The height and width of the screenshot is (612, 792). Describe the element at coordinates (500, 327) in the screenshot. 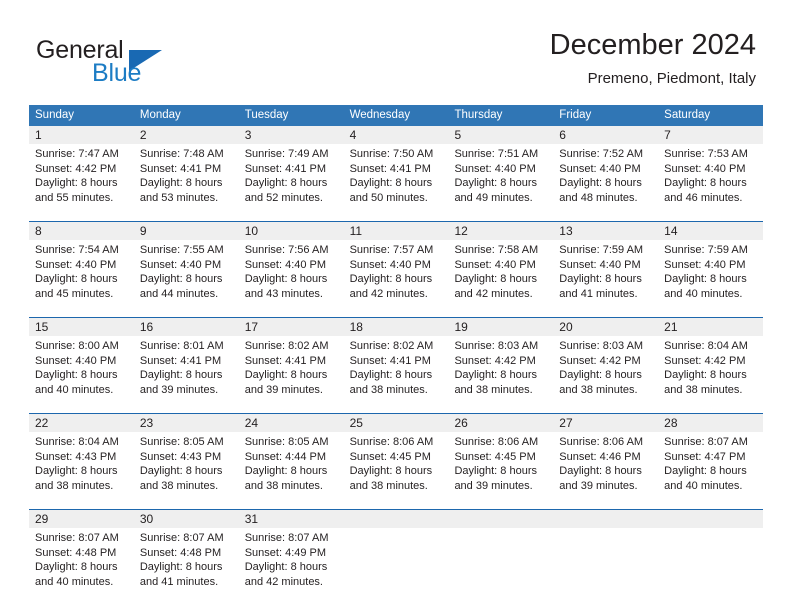

I see `day-number: 19` at that location.